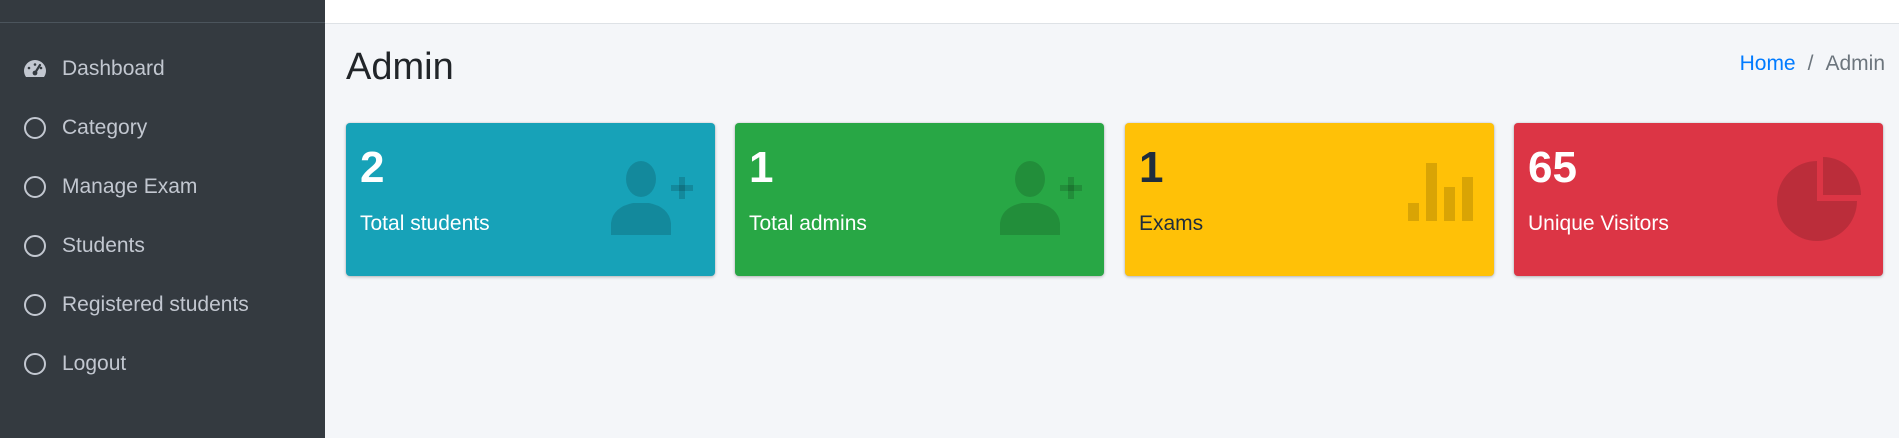 This screenshot has width=1899, height=438. What do you see at coordinates (1768, 64) in the screenshot?
I see `breadcrumb-home-link: Home` at bounding box center [1768, 64].